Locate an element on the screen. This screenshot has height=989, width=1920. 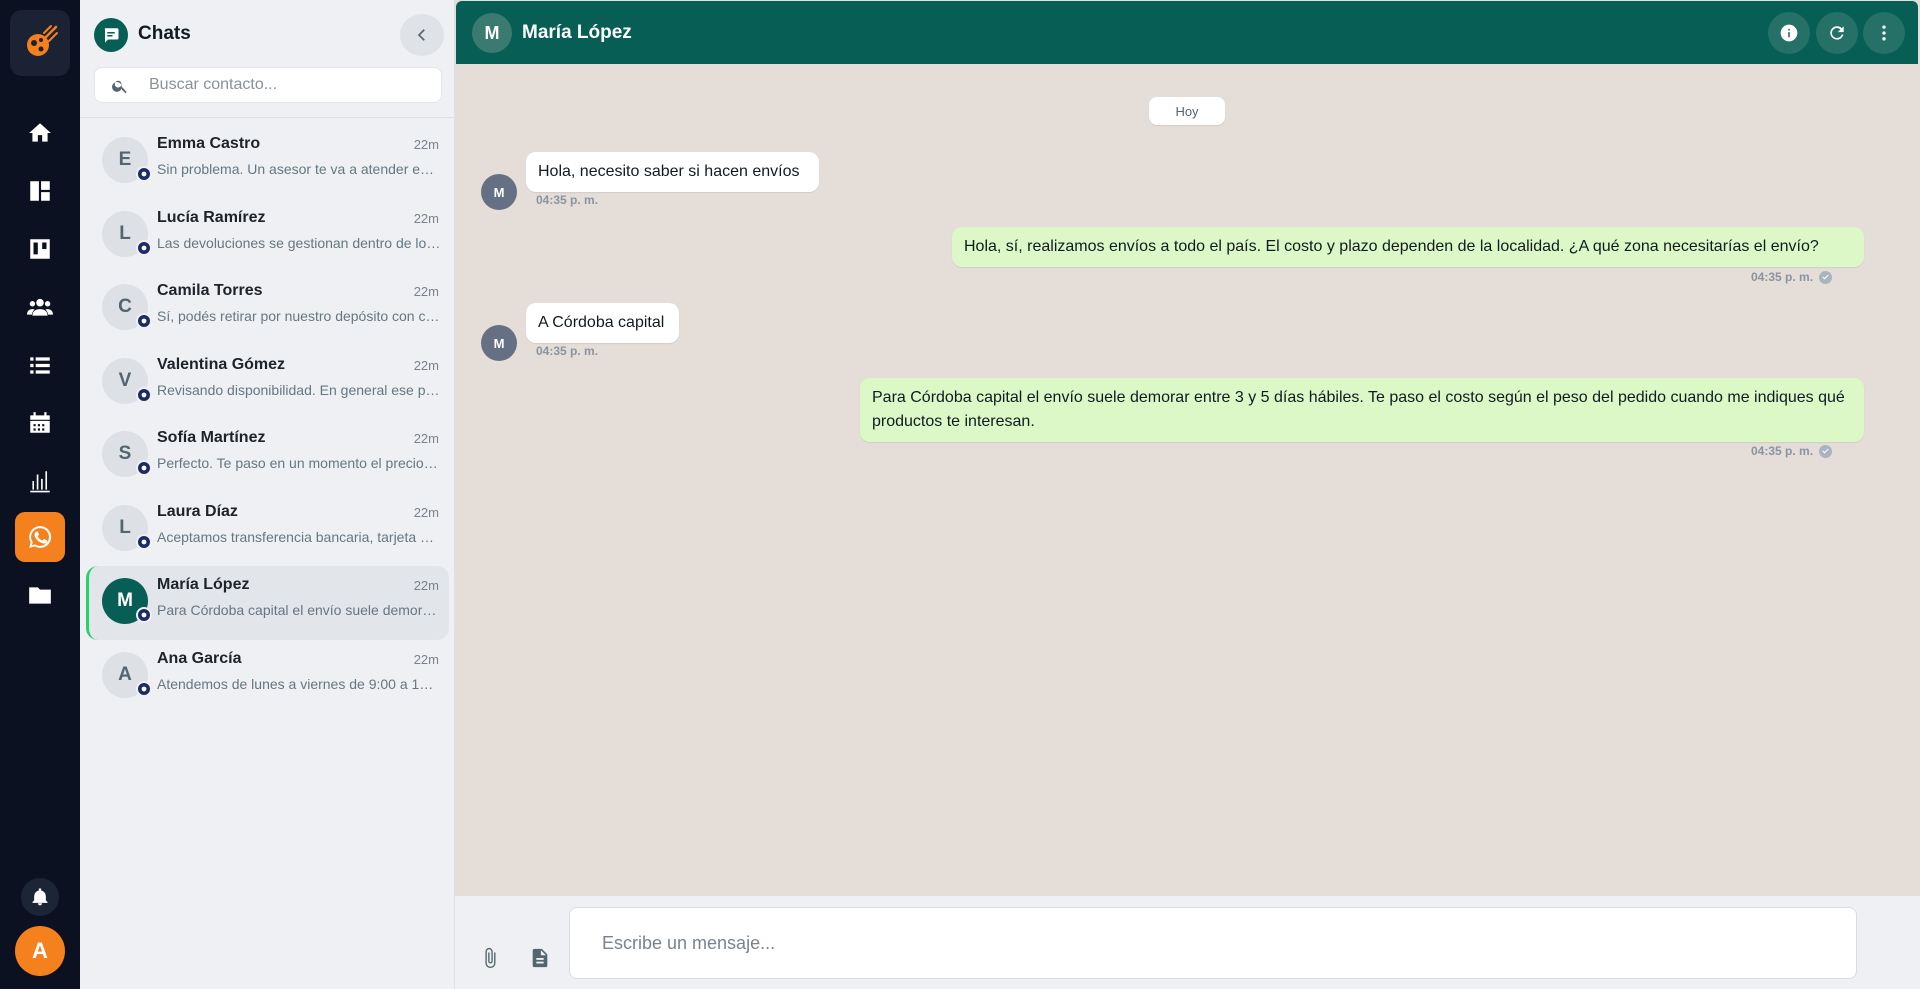
refresh-button is located at coordinates (1837, 33).